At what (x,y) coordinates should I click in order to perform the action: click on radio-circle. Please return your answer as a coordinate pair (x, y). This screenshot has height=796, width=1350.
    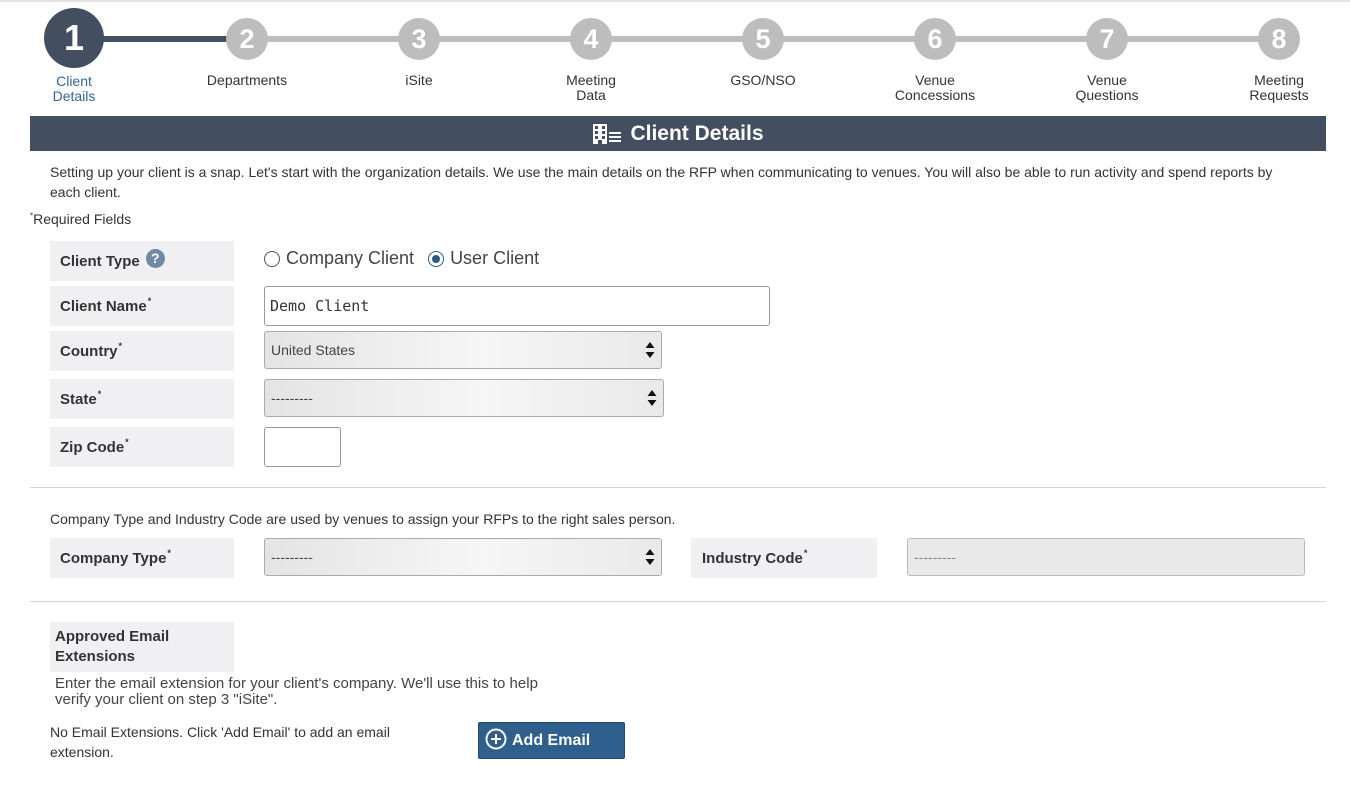
    Looking at the image, I should click on (272, 258).